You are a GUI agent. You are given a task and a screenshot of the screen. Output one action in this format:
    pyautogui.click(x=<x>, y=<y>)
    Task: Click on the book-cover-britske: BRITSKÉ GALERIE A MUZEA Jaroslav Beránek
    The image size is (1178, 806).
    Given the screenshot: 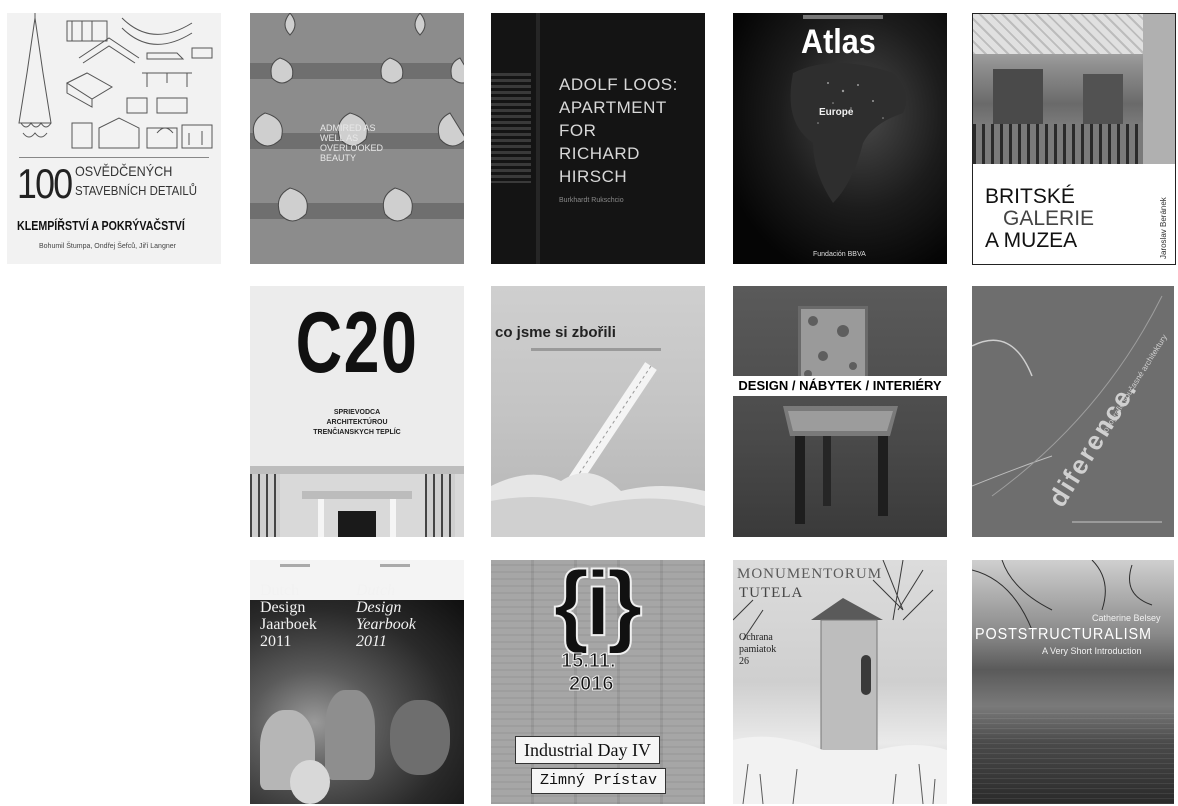 What is the action you would take?
    pyautogui.click(x=1074, y=139)
    